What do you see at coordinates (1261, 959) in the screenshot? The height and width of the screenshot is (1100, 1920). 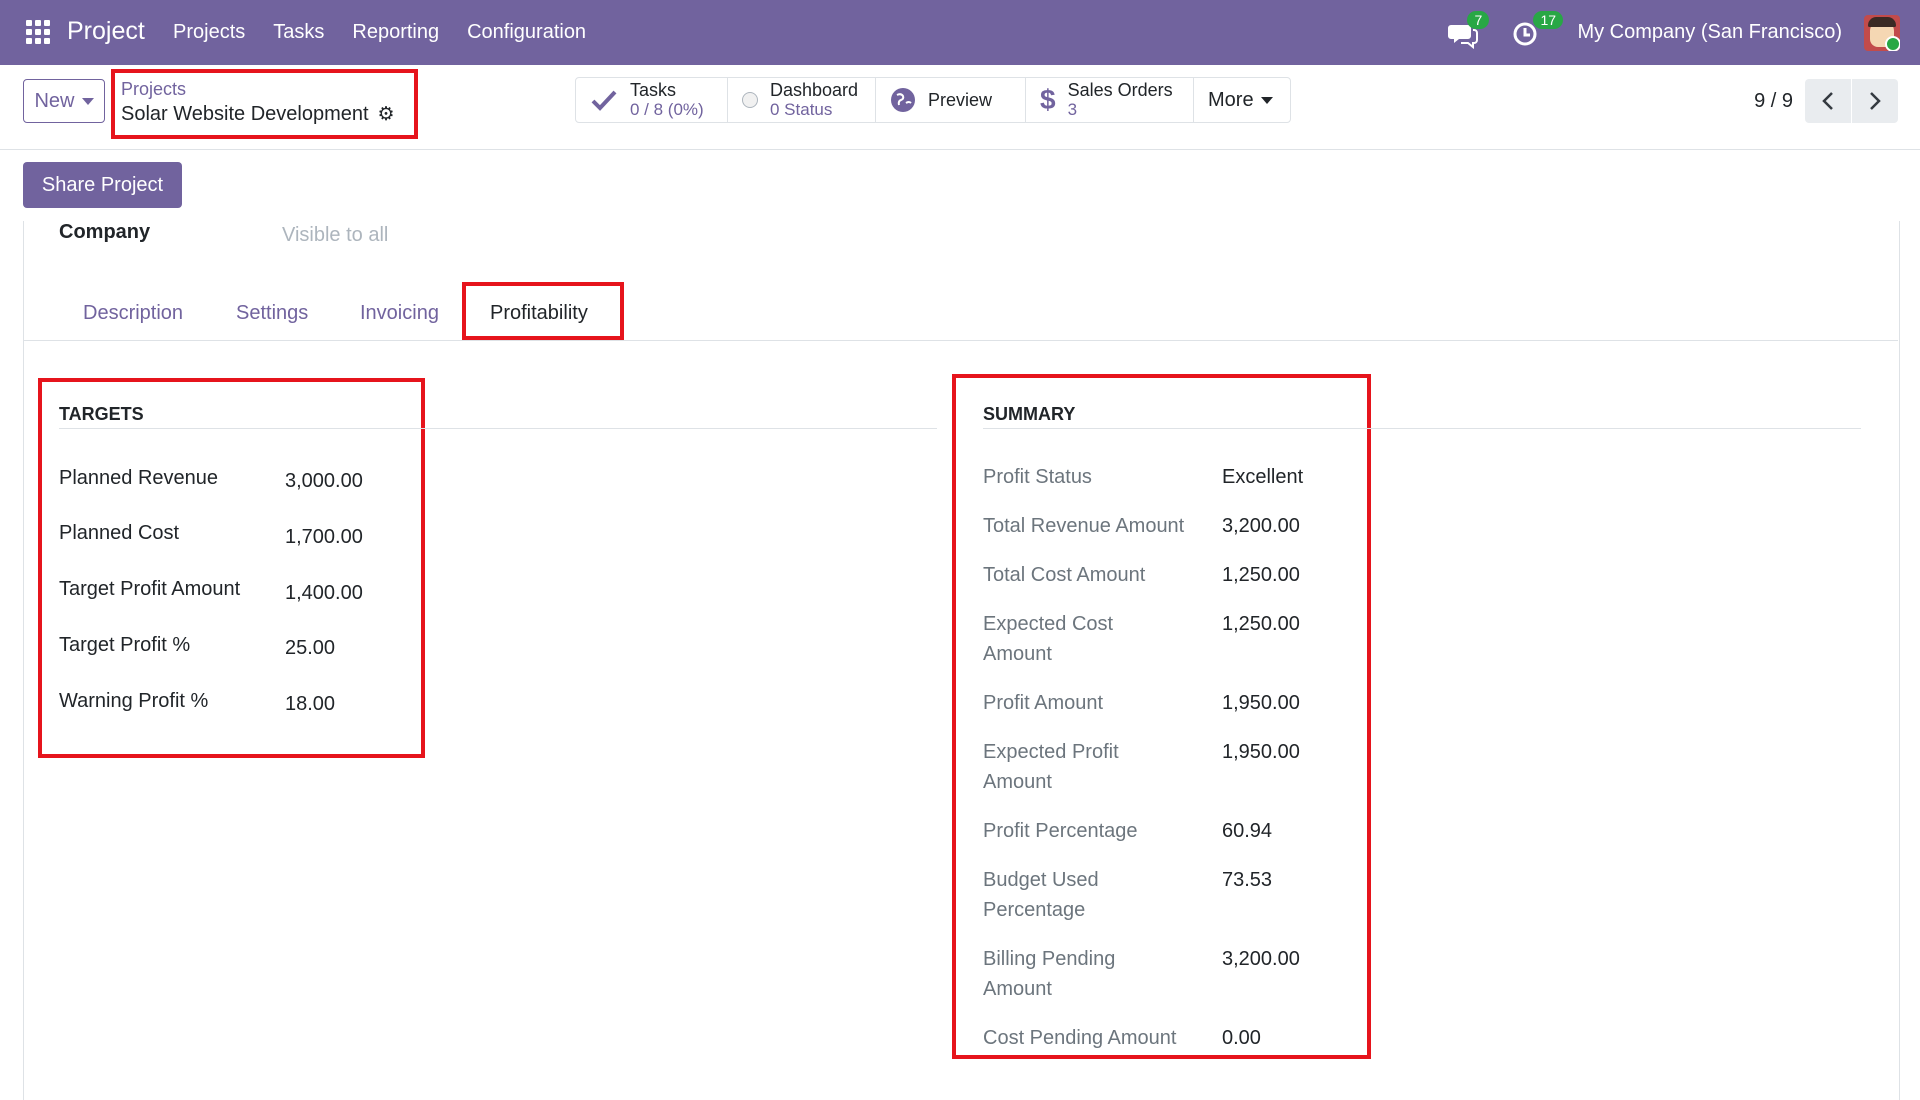 I see `billing-pending-amount-value: 3,200.00` at bounding box center [1261, 959].